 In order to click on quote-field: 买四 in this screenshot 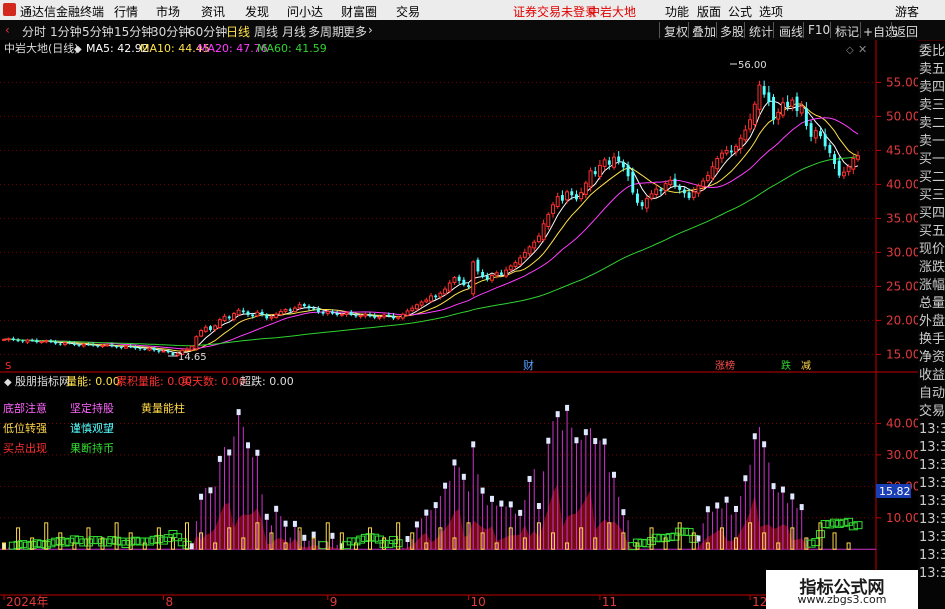, I will do `click(932, 214)`.